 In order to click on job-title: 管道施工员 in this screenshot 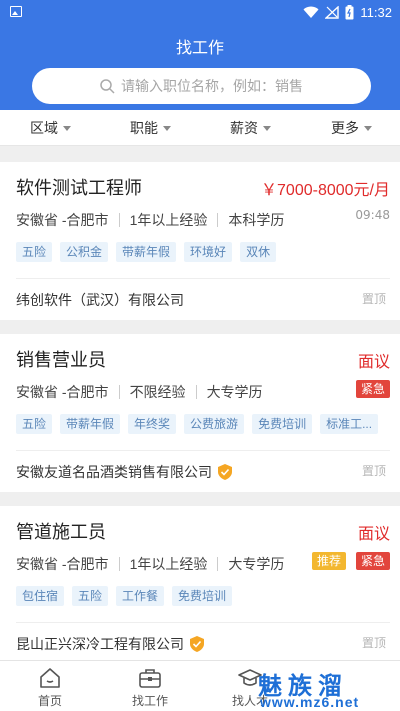, I will do `click(61, 532)`.